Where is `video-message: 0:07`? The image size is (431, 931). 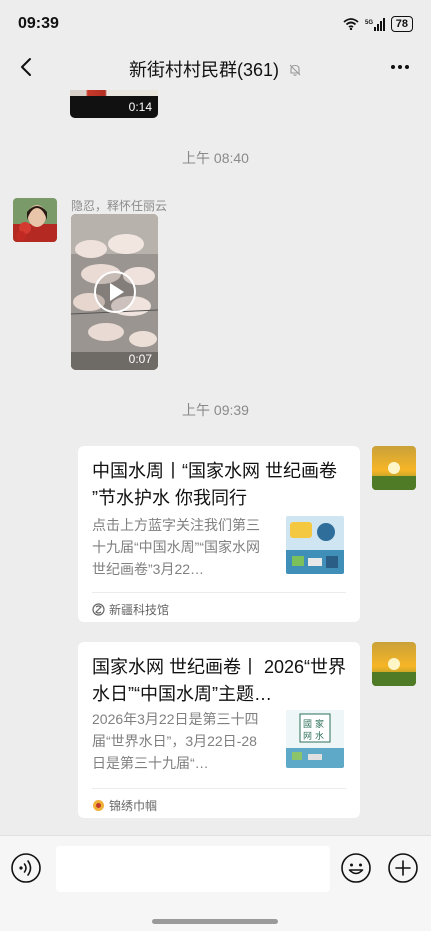
video-message: 0:07 is located at coordinates (114, 292).